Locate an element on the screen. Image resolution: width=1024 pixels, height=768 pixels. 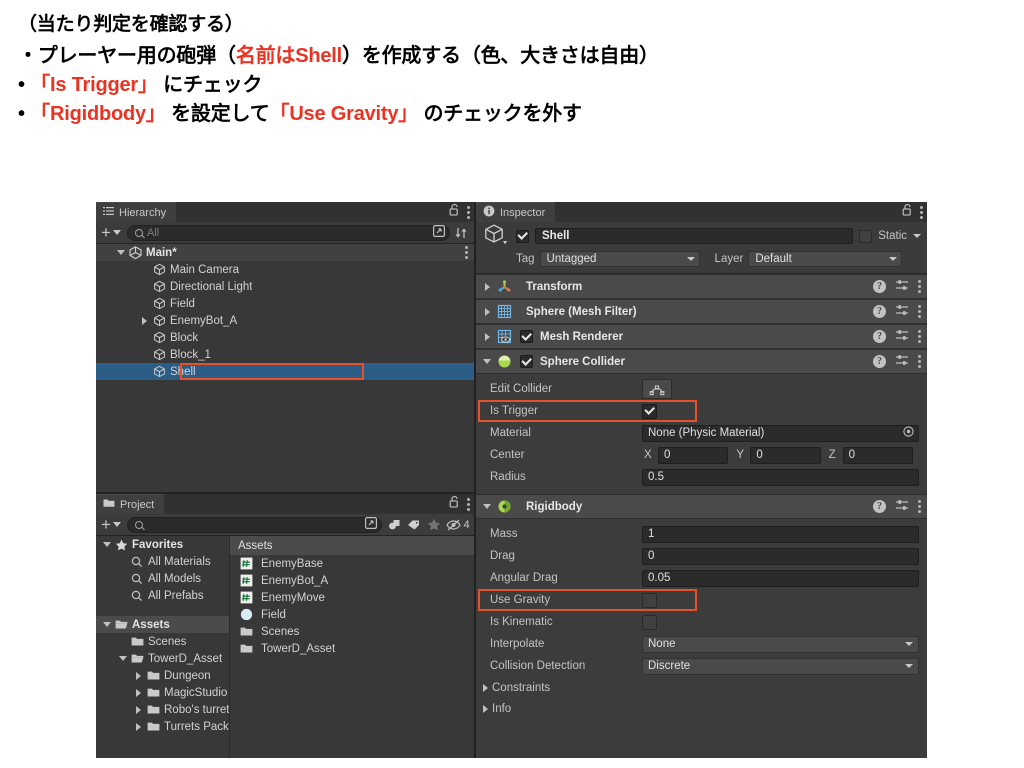
tab-hierarchy: Hierarchy is located at coordinates (136, 212).